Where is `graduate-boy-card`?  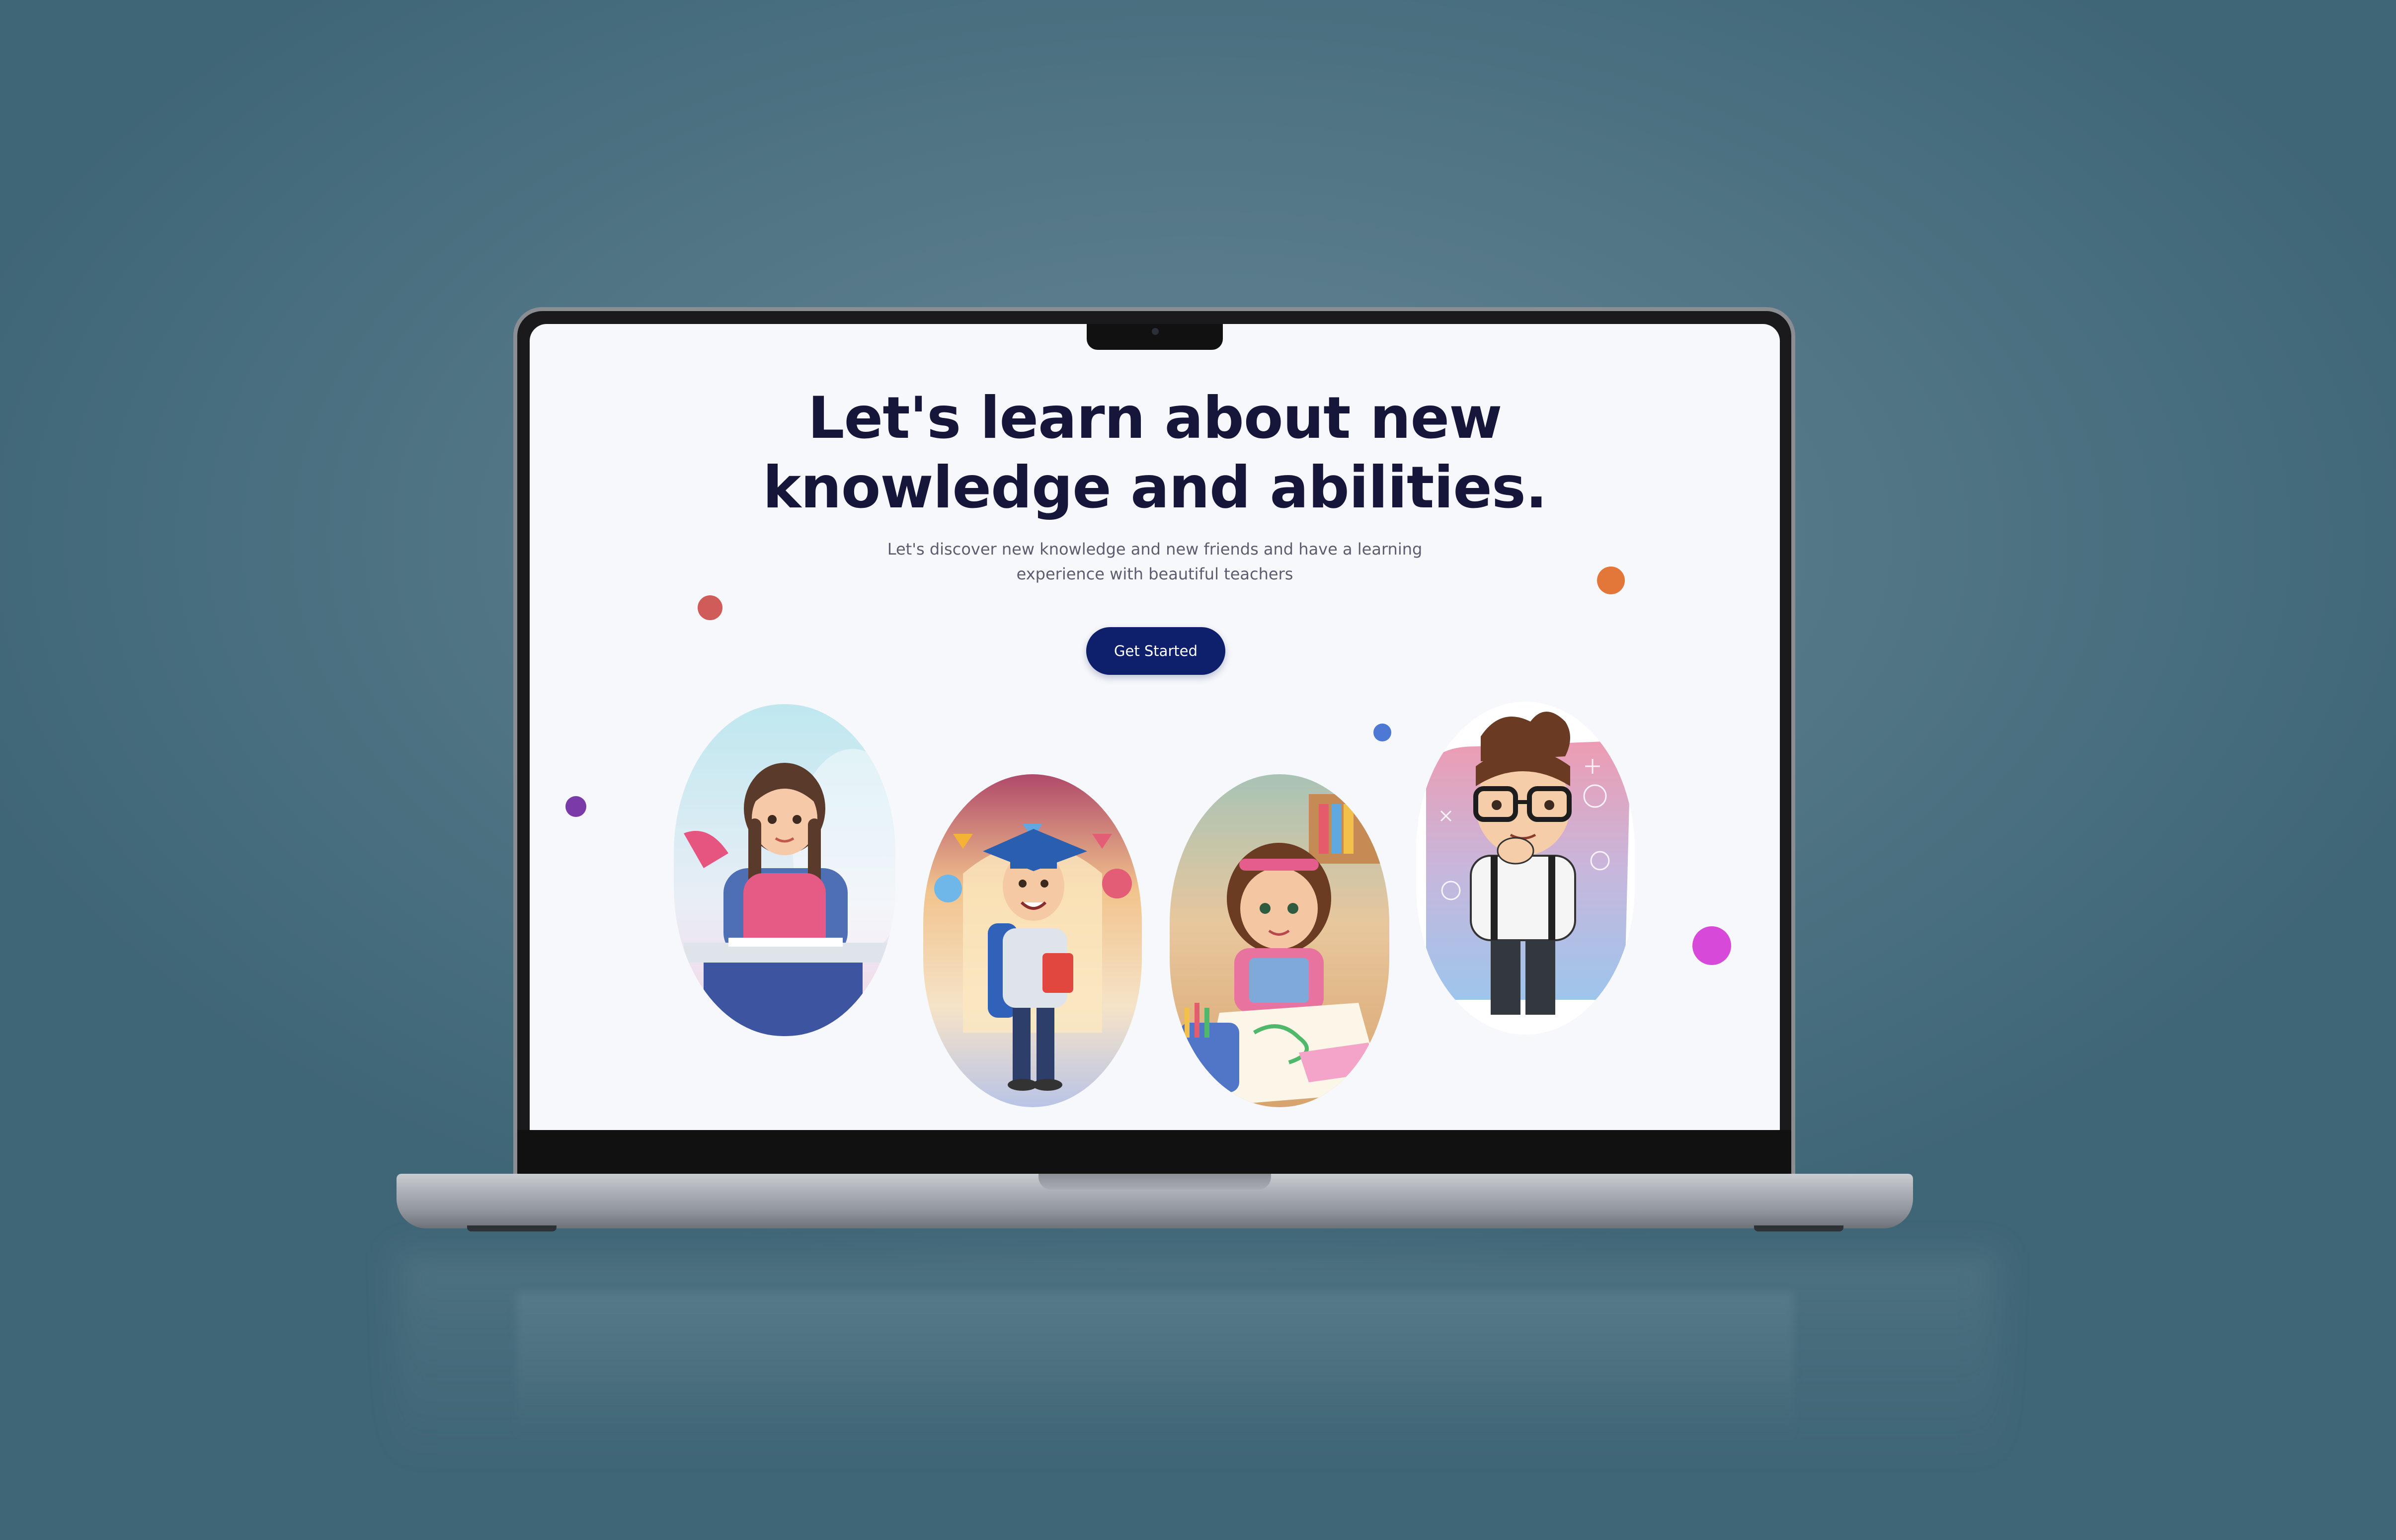 graduate-boy-card is located at coordinates (1032, 941).